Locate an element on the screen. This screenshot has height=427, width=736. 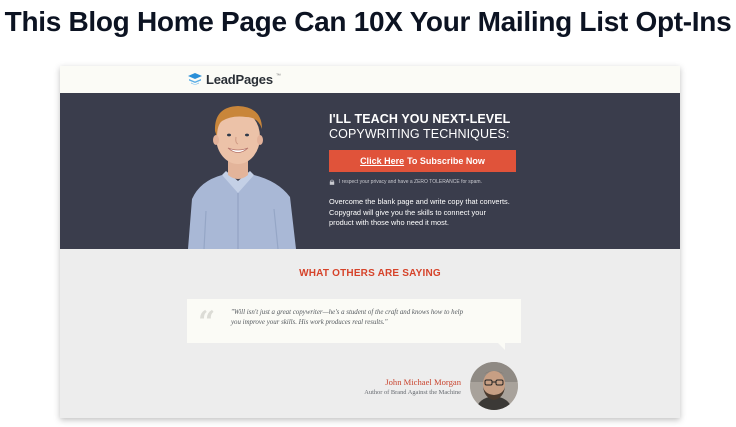
hero-title-line-2: COPYWRITING TECHNIQUES: is located at coordinates (419, 134).